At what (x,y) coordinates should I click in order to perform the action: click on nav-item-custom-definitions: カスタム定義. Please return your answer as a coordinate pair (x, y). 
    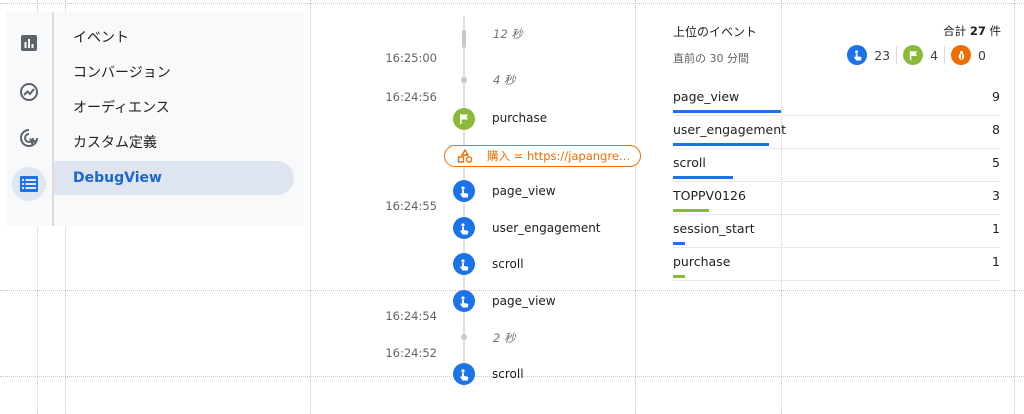
    Looking at the image, I should click on (174, 142).